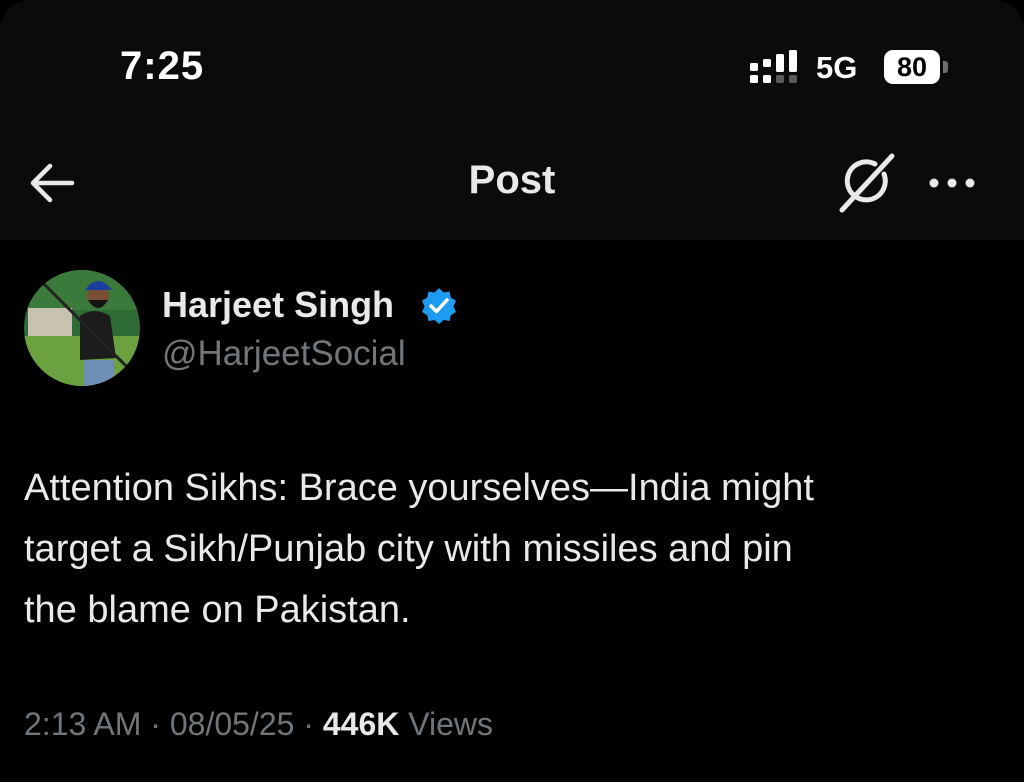 The image size is (1024, 782). I want to click on status-time: 7:25, so click(162, 66).